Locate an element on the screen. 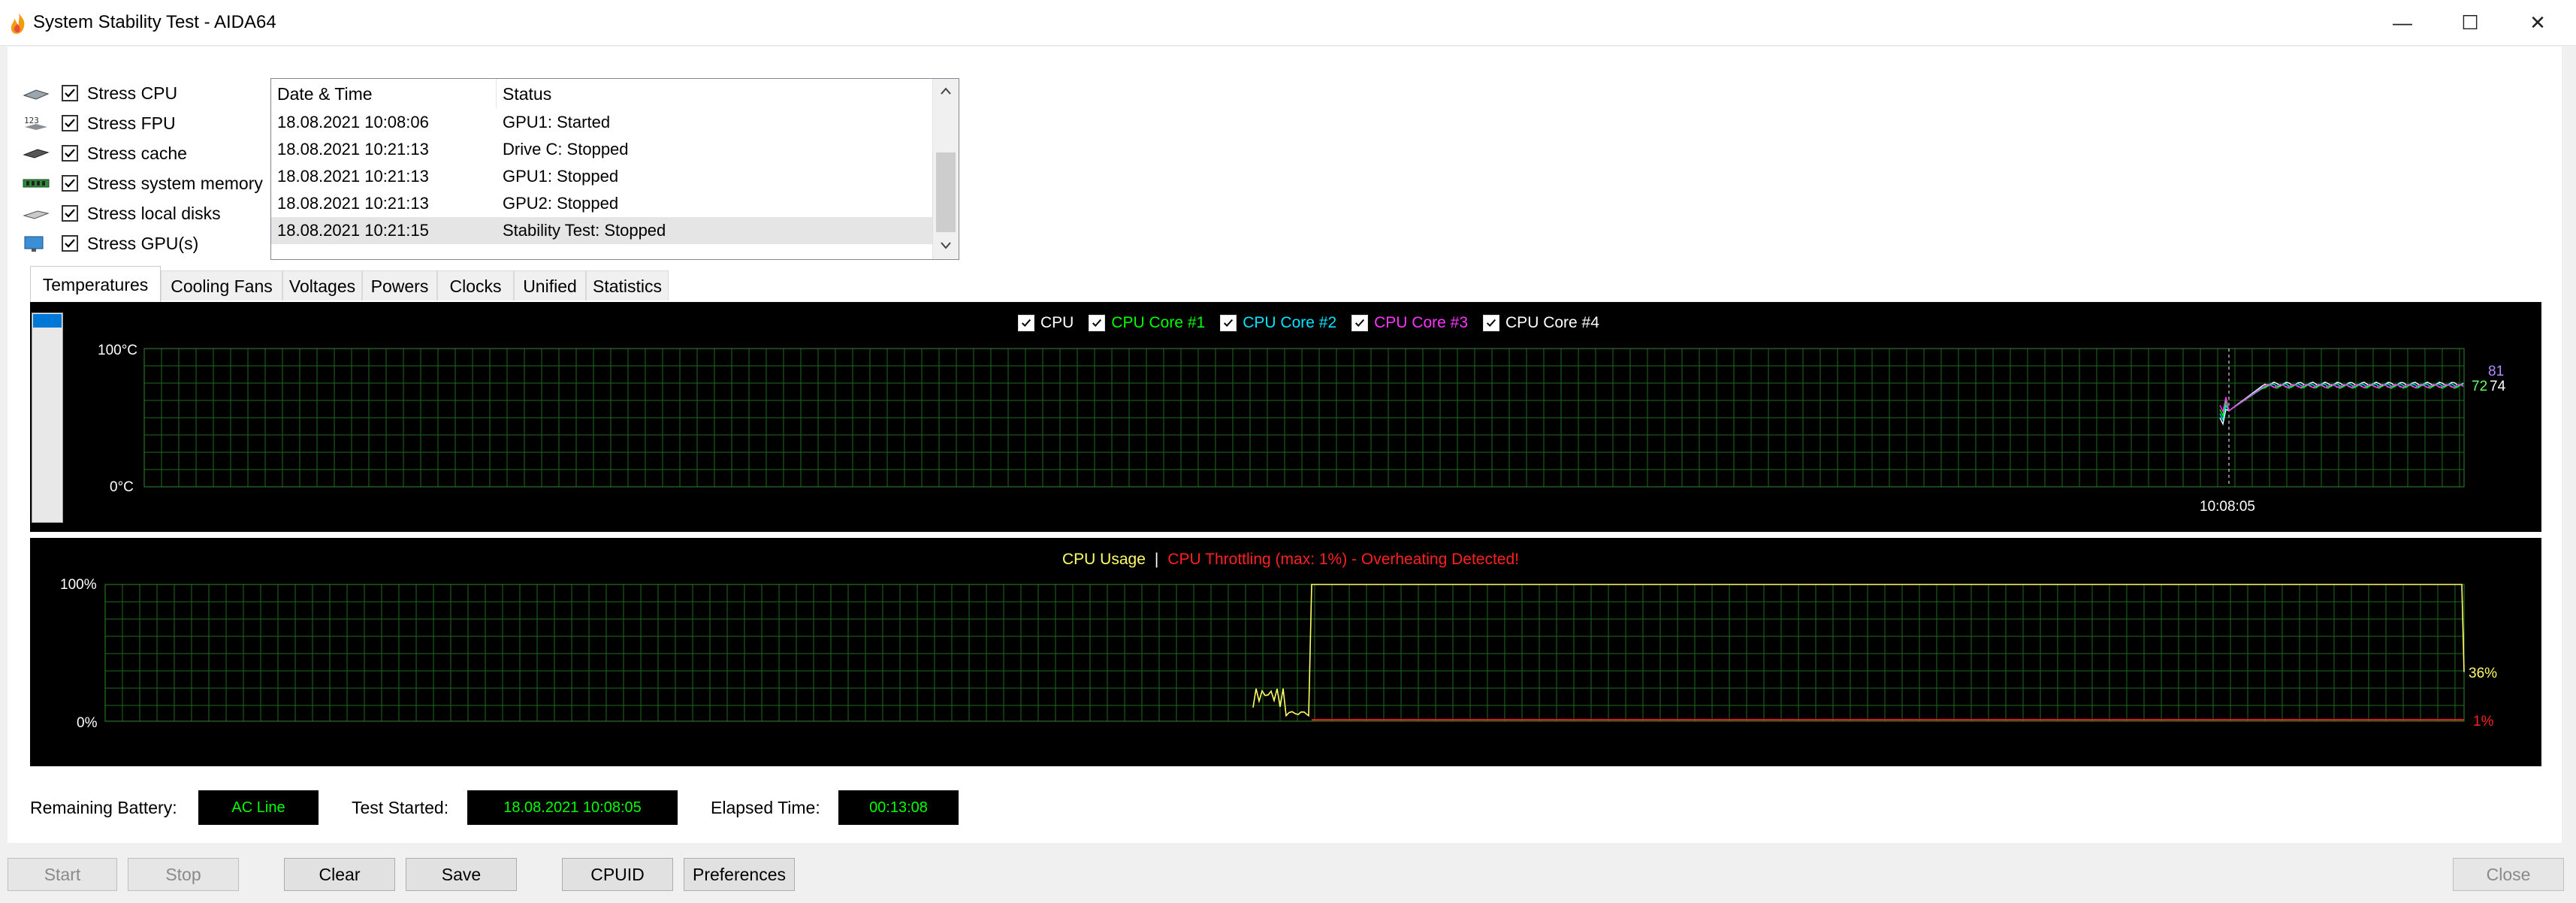 Image resolution: width=2576 pixels, height=903 pixels. stress-option-label: Stress cache is located at coordinates (137, 153).